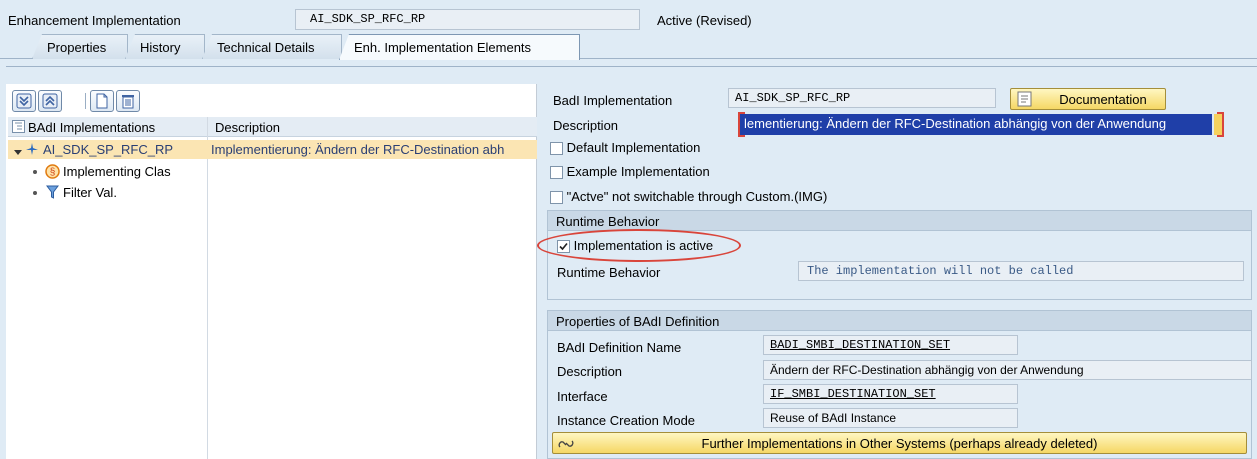 This screenshot has height=459, width=1257. I want to click on documentation-button: Documentation, so click(1088, 99).